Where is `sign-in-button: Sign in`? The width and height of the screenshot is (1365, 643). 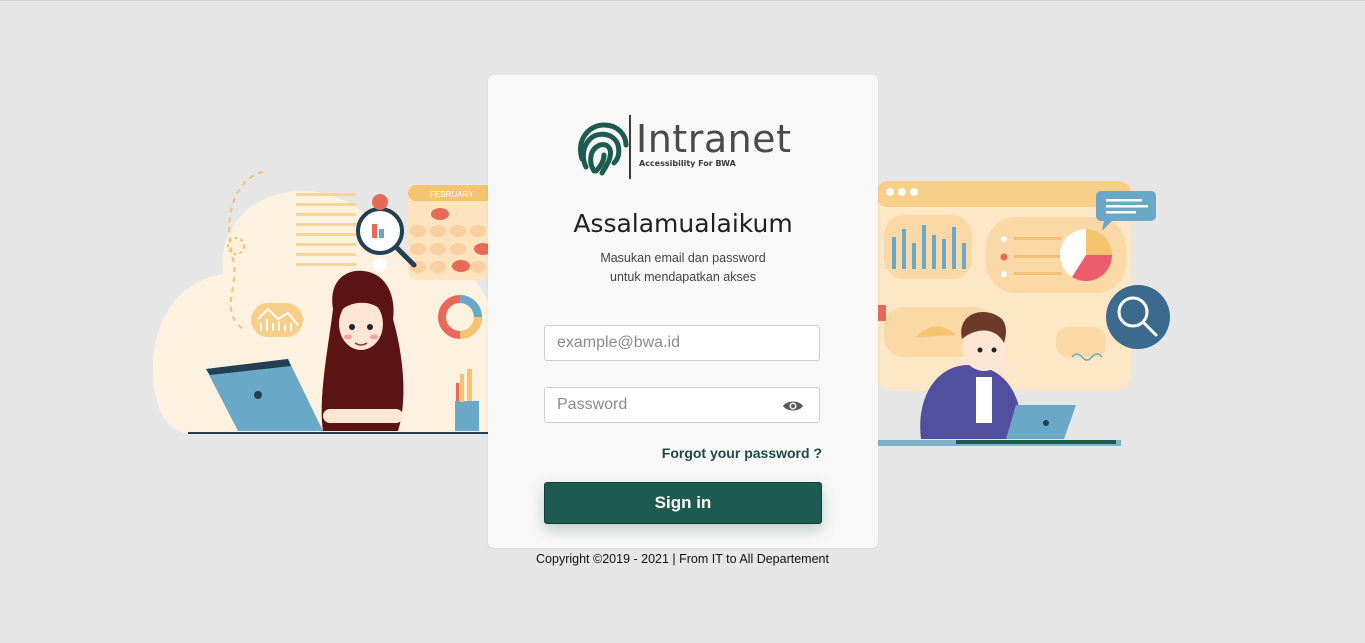 sign-in-button: Sign in is located at coordinates (683, 503).